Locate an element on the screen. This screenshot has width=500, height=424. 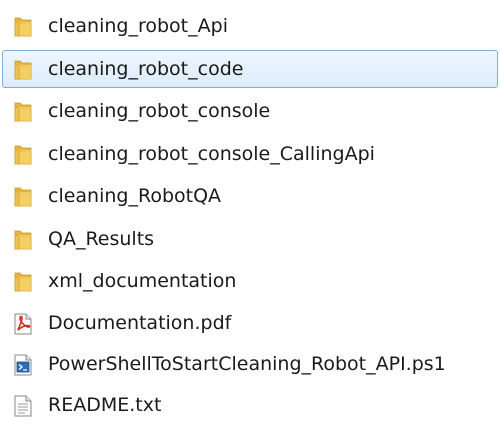
list-item-readme-txt: README.txt is located at coordinates (250, 405).